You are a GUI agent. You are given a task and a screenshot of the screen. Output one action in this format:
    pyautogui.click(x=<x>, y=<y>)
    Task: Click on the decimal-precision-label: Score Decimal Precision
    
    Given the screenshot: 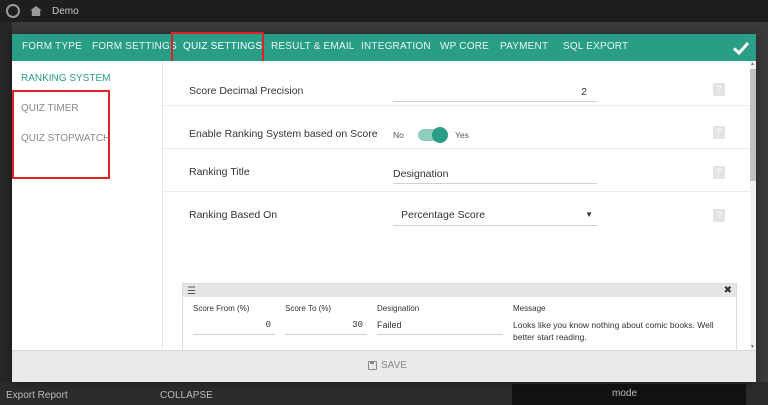 What is the action you would take?
    pyautogui.click(x=246, y=91)
    